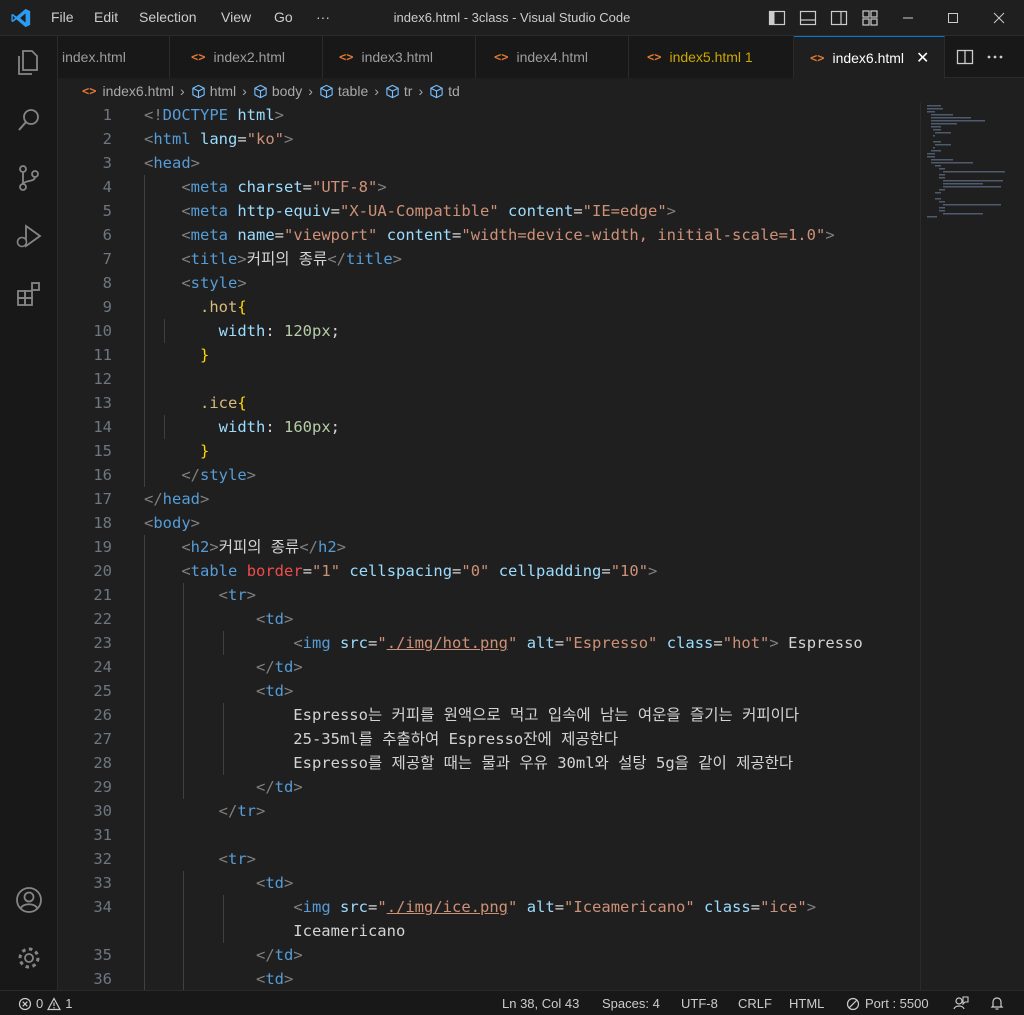 The image size is (1024, 1015). What do you see at coordinates (541, 307) in the screenshot?
I see `code-line: 9 .hot{` at bounding box center [541, 307].